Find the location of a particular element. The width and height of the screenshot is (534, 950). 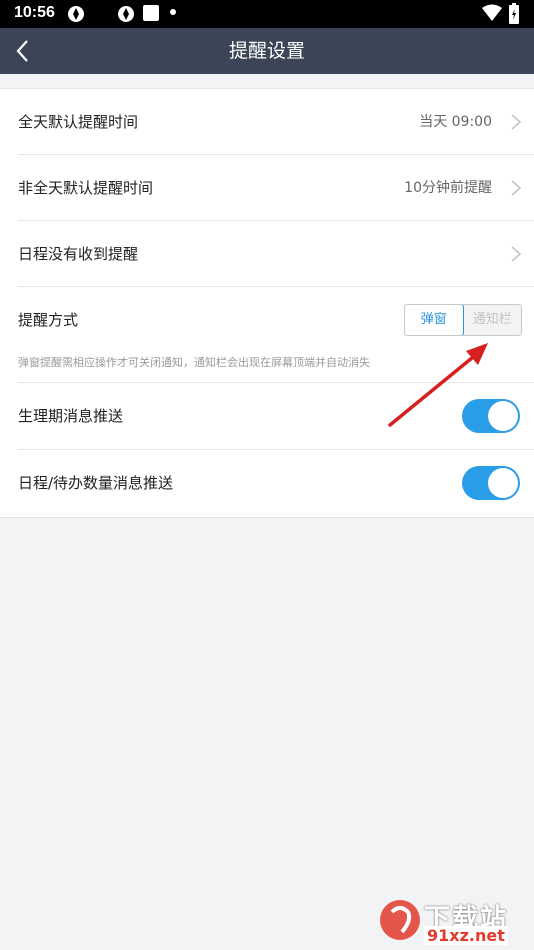

wifi-icon is located at coordinates (492, 12).